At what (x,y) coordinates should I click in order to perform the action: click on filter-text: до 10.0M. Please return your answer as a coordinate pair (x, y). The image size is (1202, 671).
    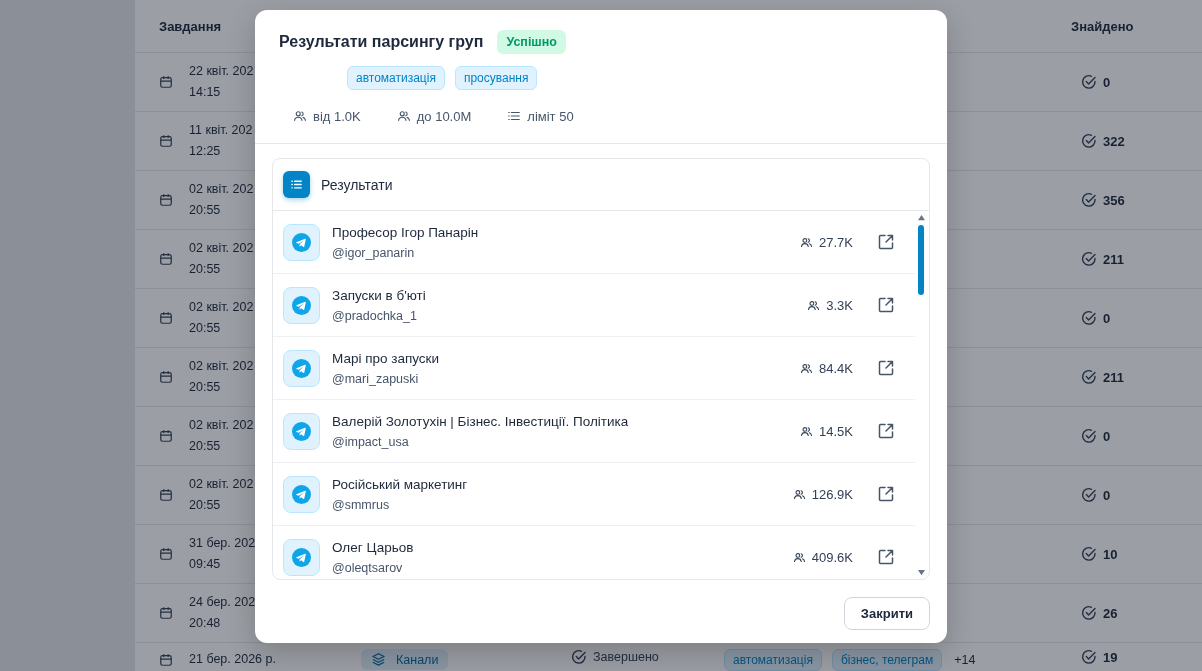
    Looking at the image, I should click on (444, 116).